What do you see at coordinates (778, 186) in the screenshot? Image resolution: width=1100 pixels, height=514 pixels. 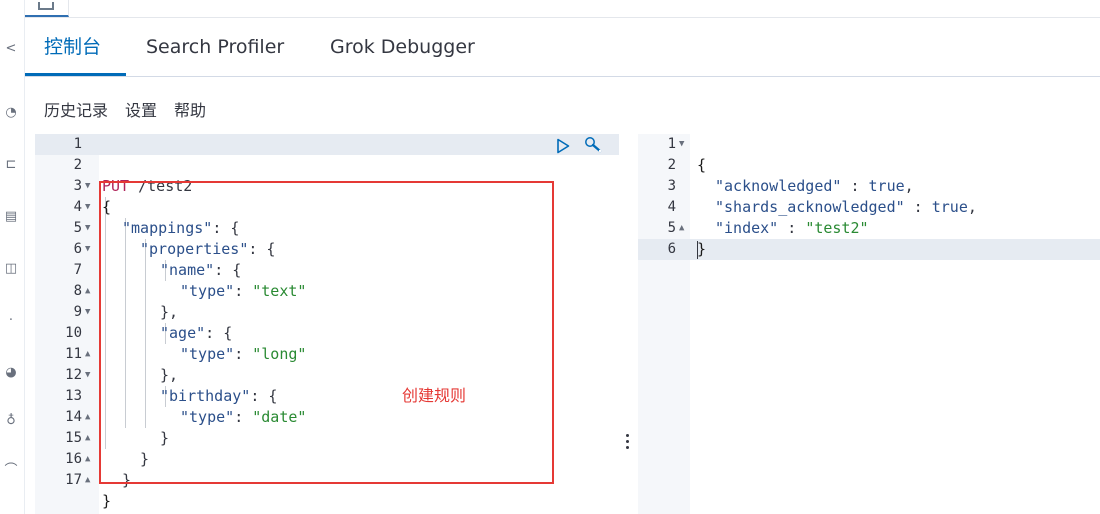 I see `json-key: "acknowledged"` at bounding box center [778, 186].